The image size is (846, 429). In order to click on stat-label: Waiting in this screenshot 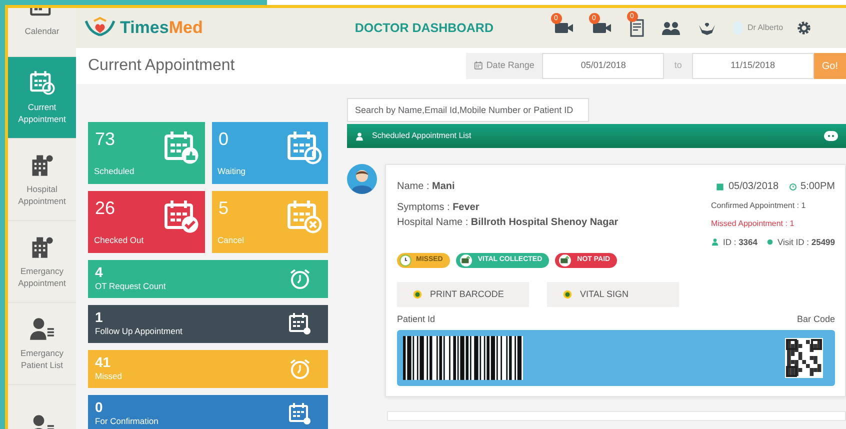, I will do `click(232, 171)`.